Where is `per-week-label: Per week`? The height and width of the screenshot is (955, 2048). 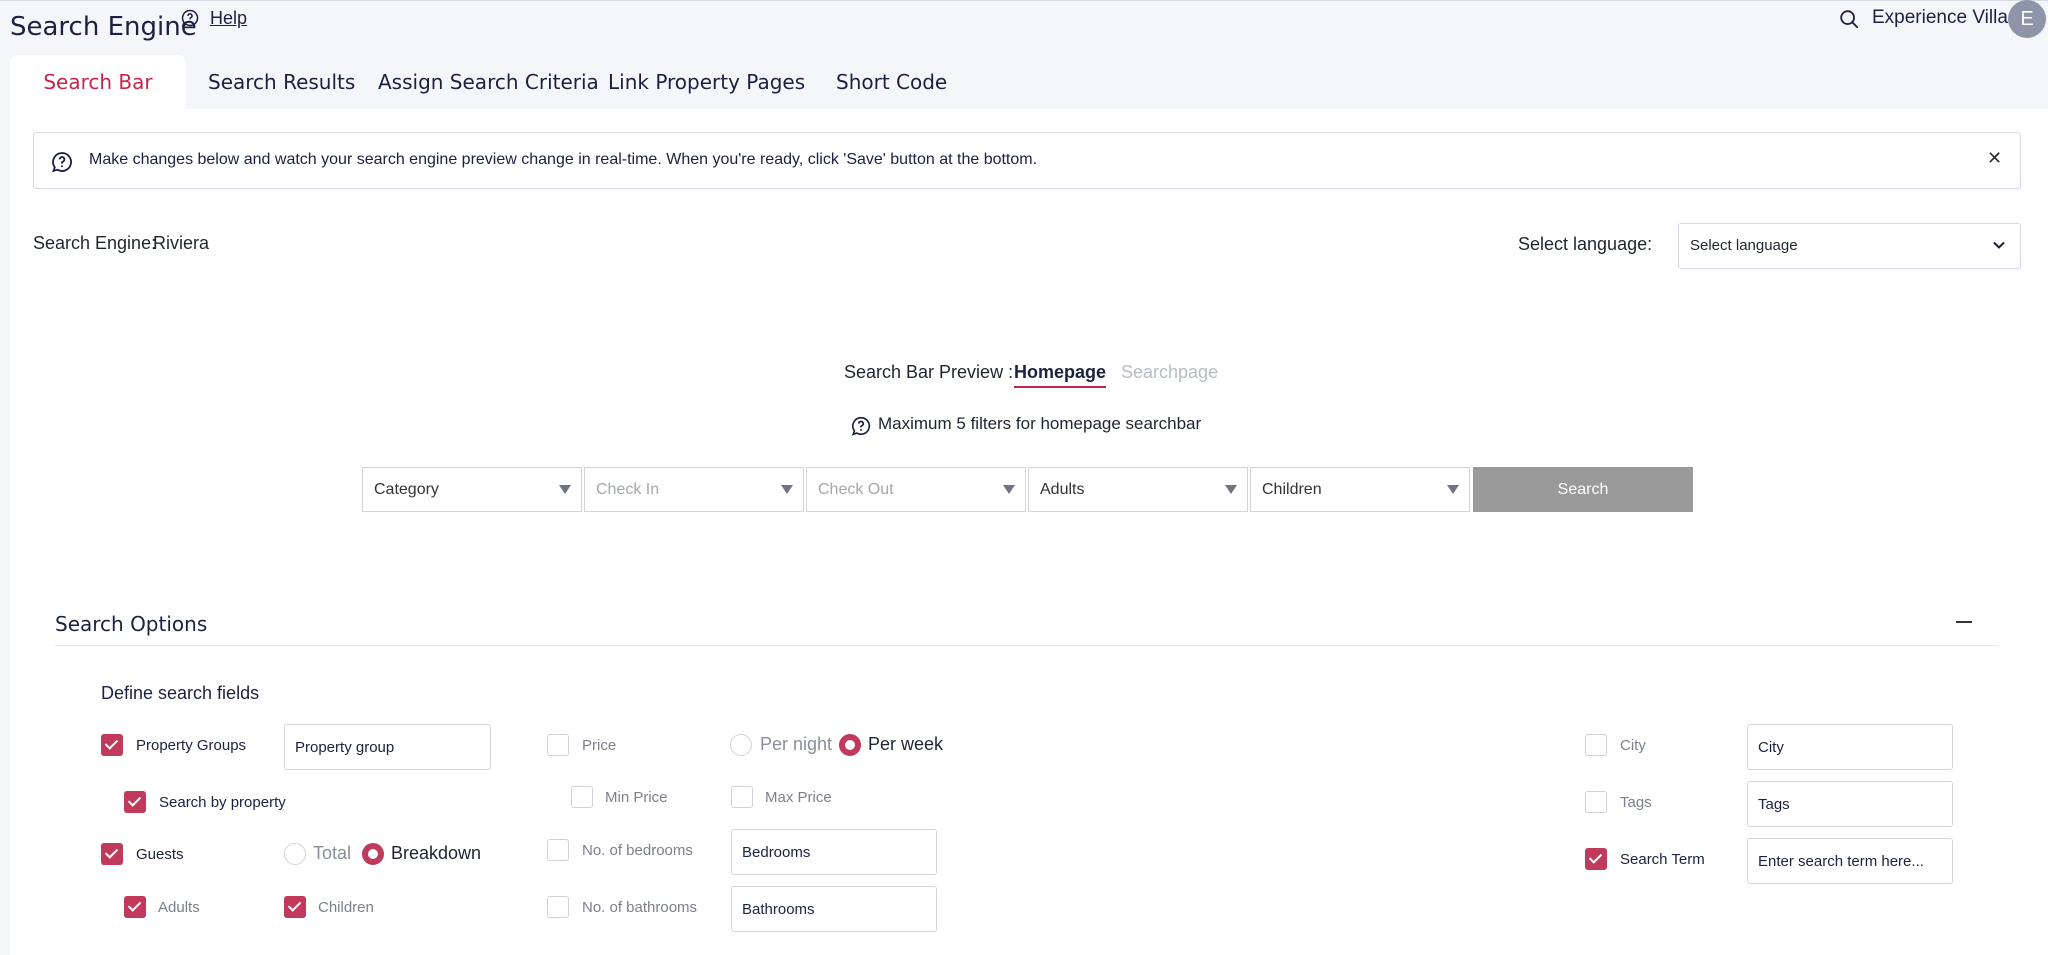
per-week-label: Per week is located at coordinates (906, 744).